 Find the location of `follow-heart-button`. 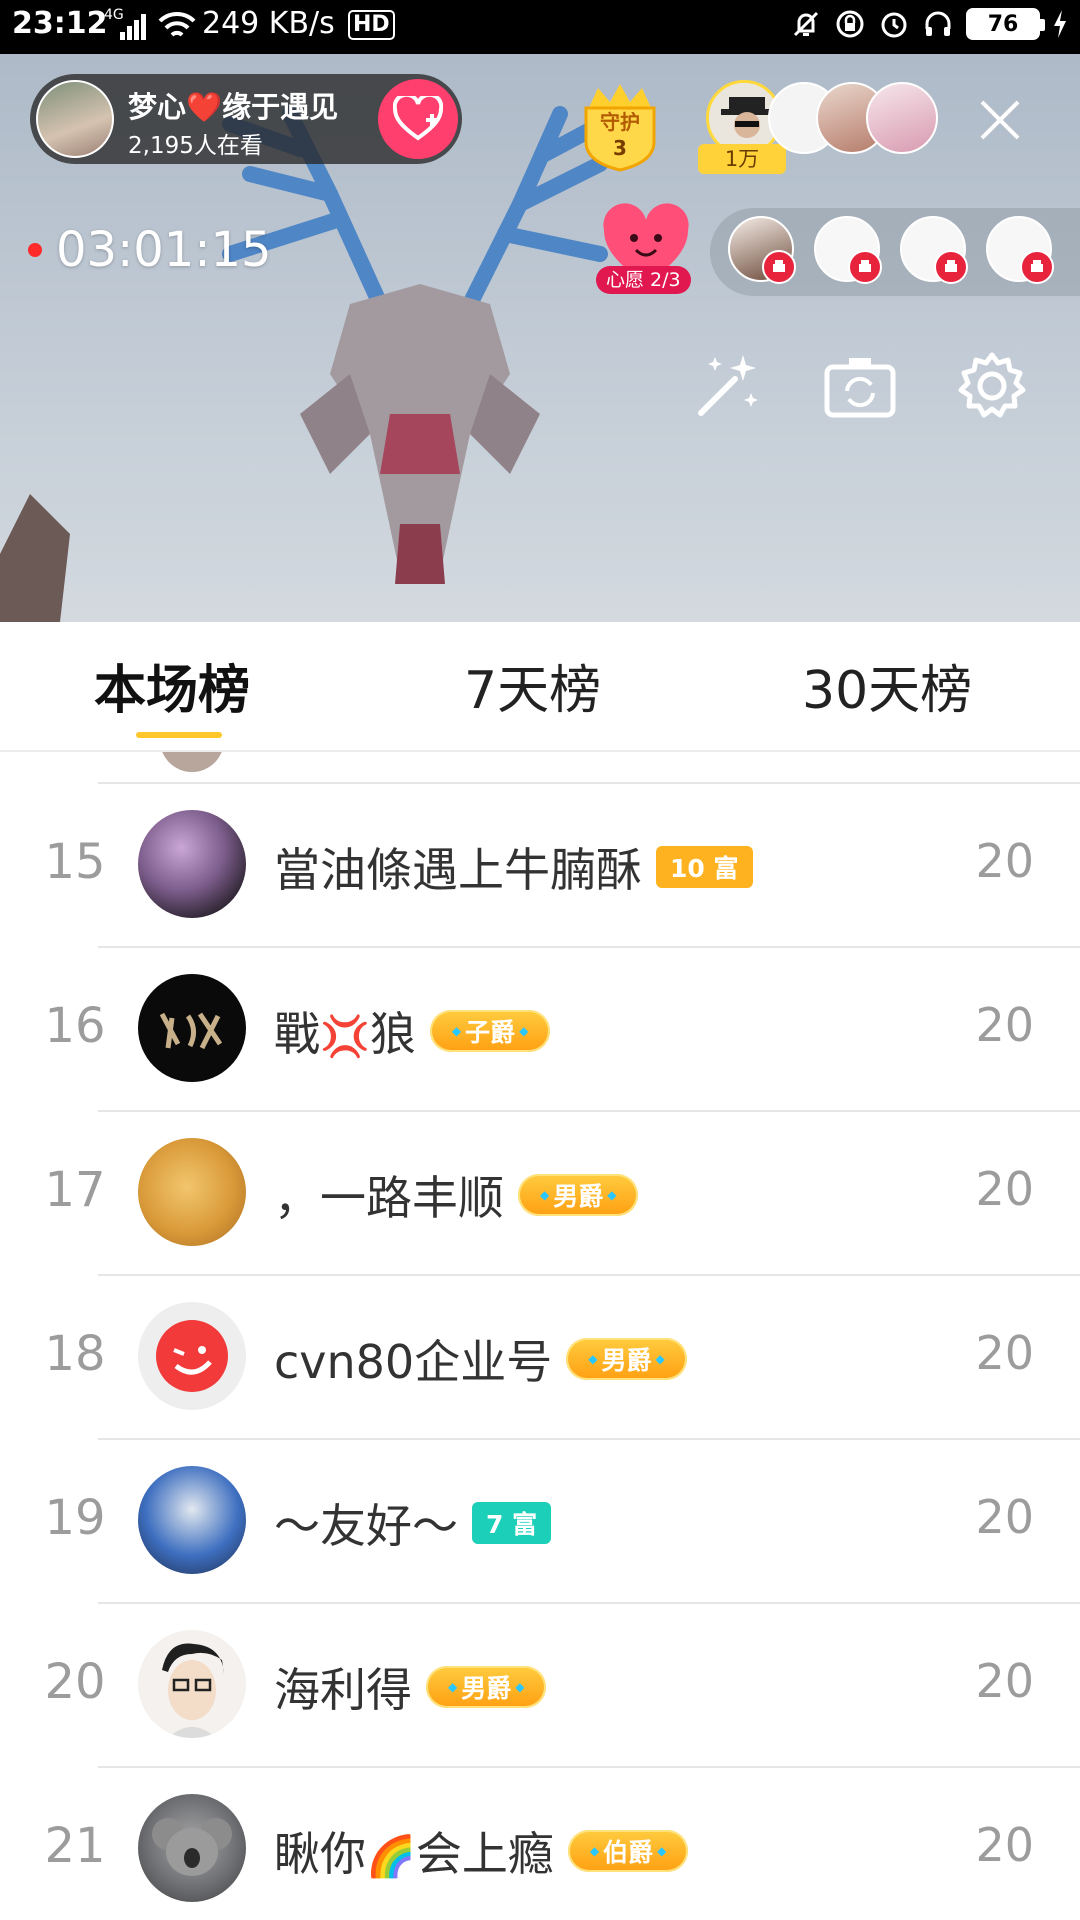

follow-heart-button is located at coordinates (418, 119).